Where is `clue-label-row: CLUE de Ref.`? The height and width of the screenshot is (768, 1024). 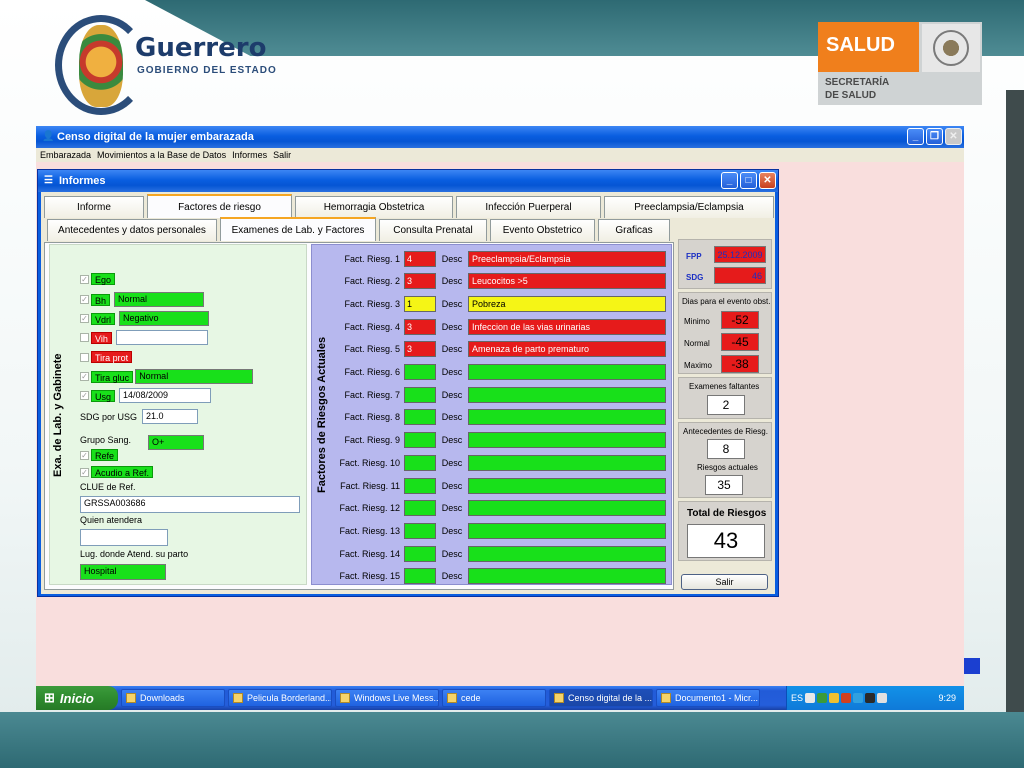
clue-label-row: CLUE de Ref. is located at coordinates (108, 487).